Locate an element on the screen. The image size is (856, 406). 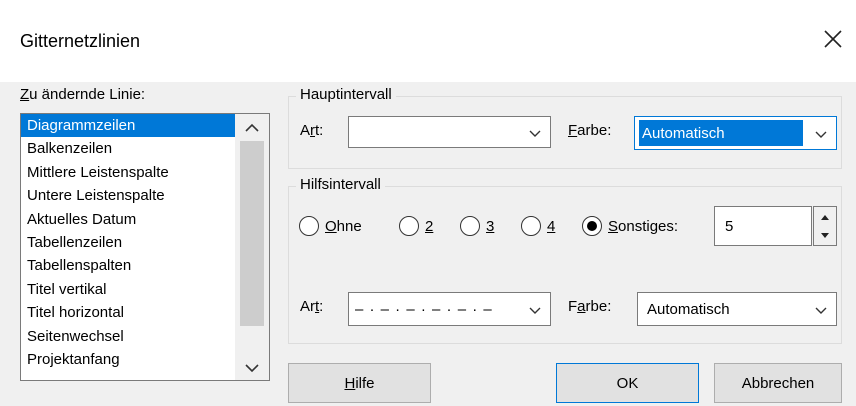
scrollbar-thumb is located at coordinates (252, 233).